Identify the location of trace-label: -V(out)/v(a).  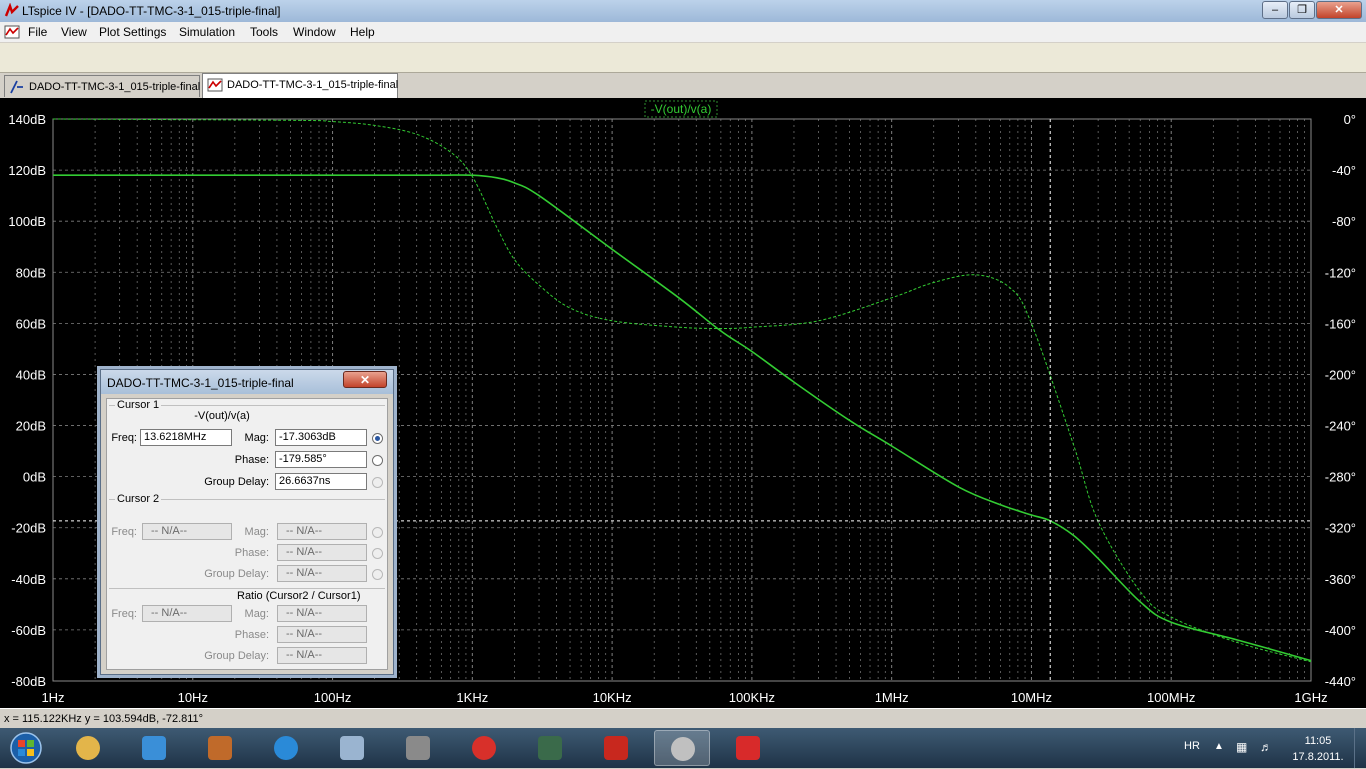
(681, 109).